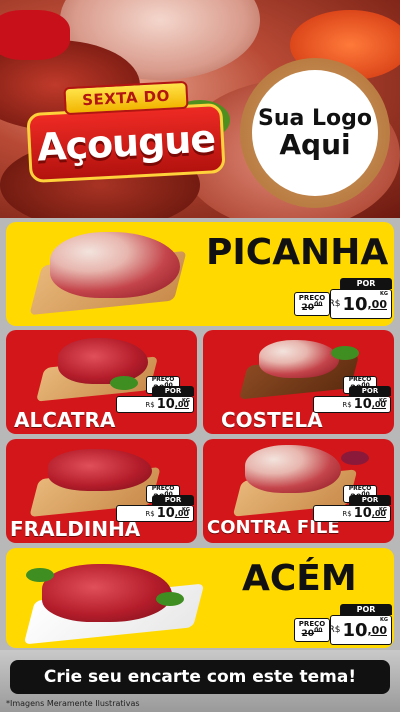 The image size is (400, 712). I want to click on product-card-contra-file: CONTRA FILÉ PREÇO 2000 POR KG R$10,00, so click(298, 491).